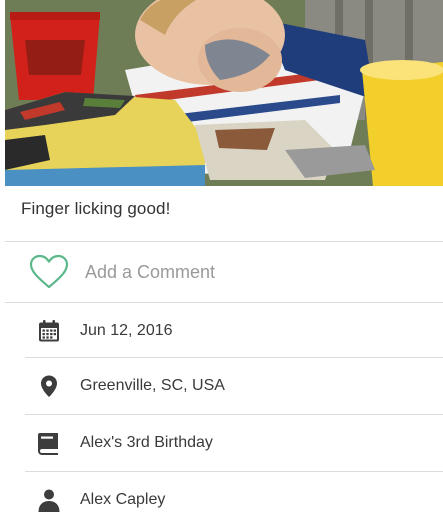 The image size is (443, 528). What do you see at coordinates (234, 443) in the screenshot?
I see `album-row: Alex's 3rd Birthday` at bounding box center [234, 443].